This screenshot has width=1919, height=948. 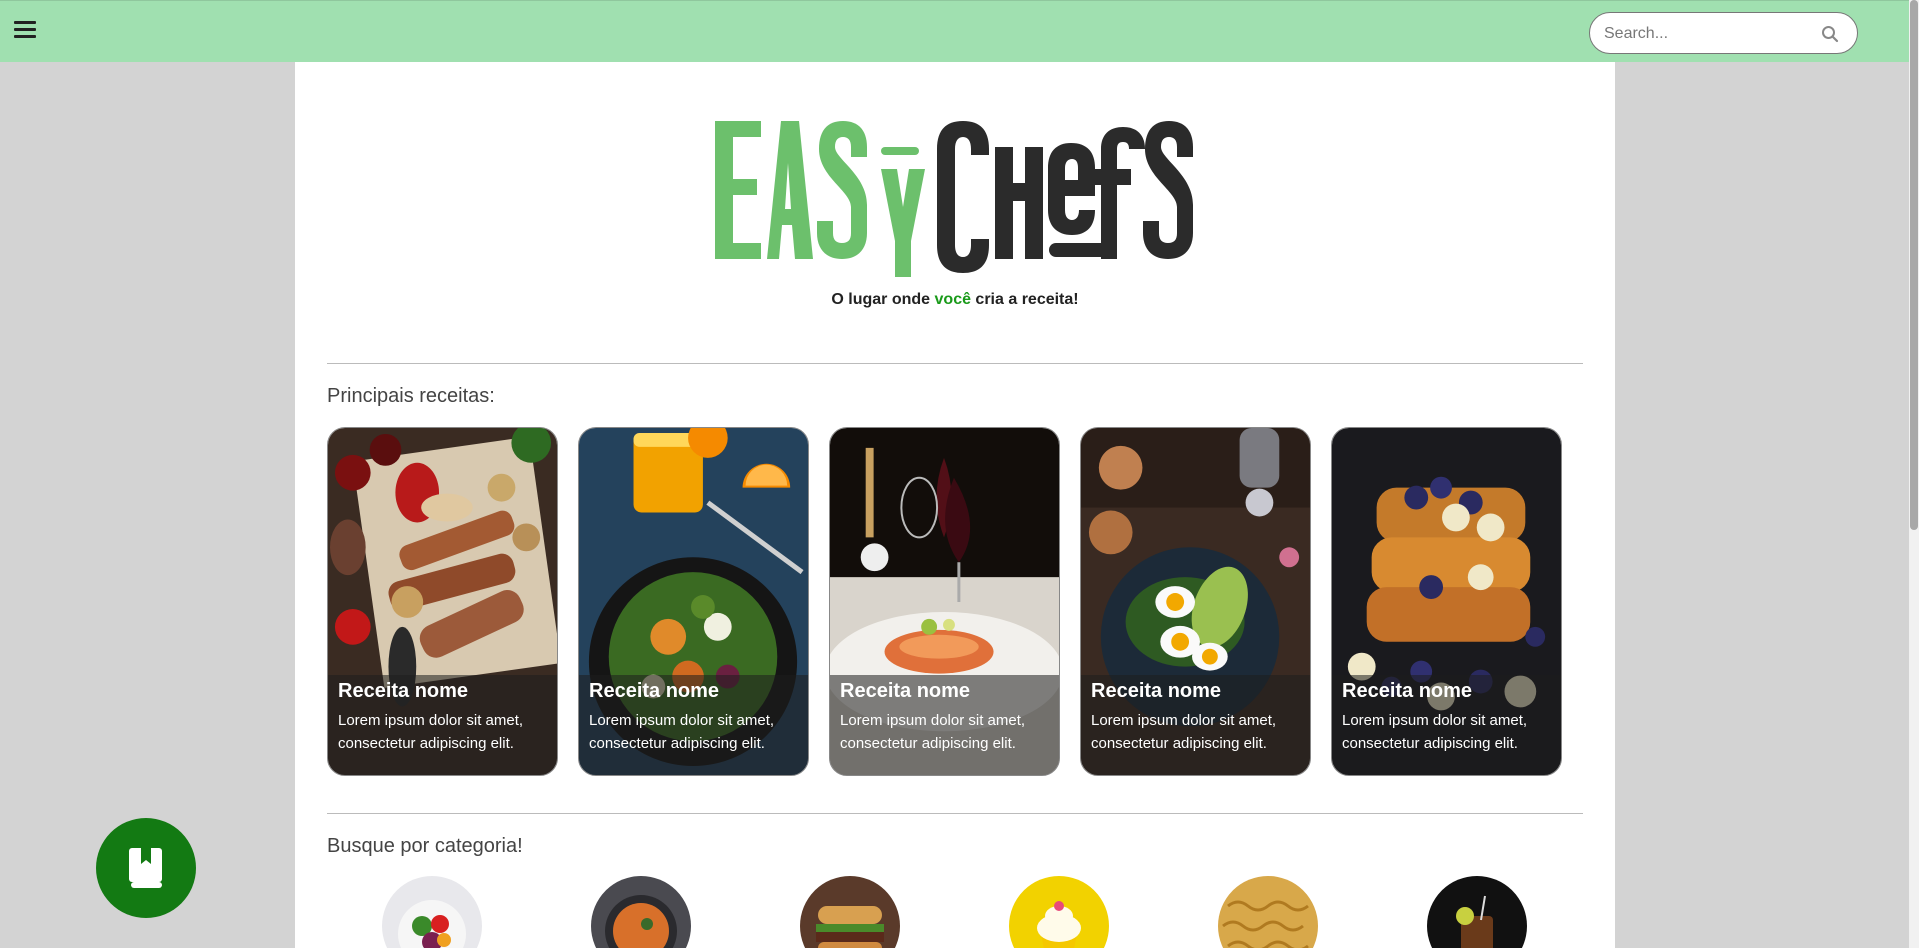 I want to click on search-icon, so click(x=1830, y=34).